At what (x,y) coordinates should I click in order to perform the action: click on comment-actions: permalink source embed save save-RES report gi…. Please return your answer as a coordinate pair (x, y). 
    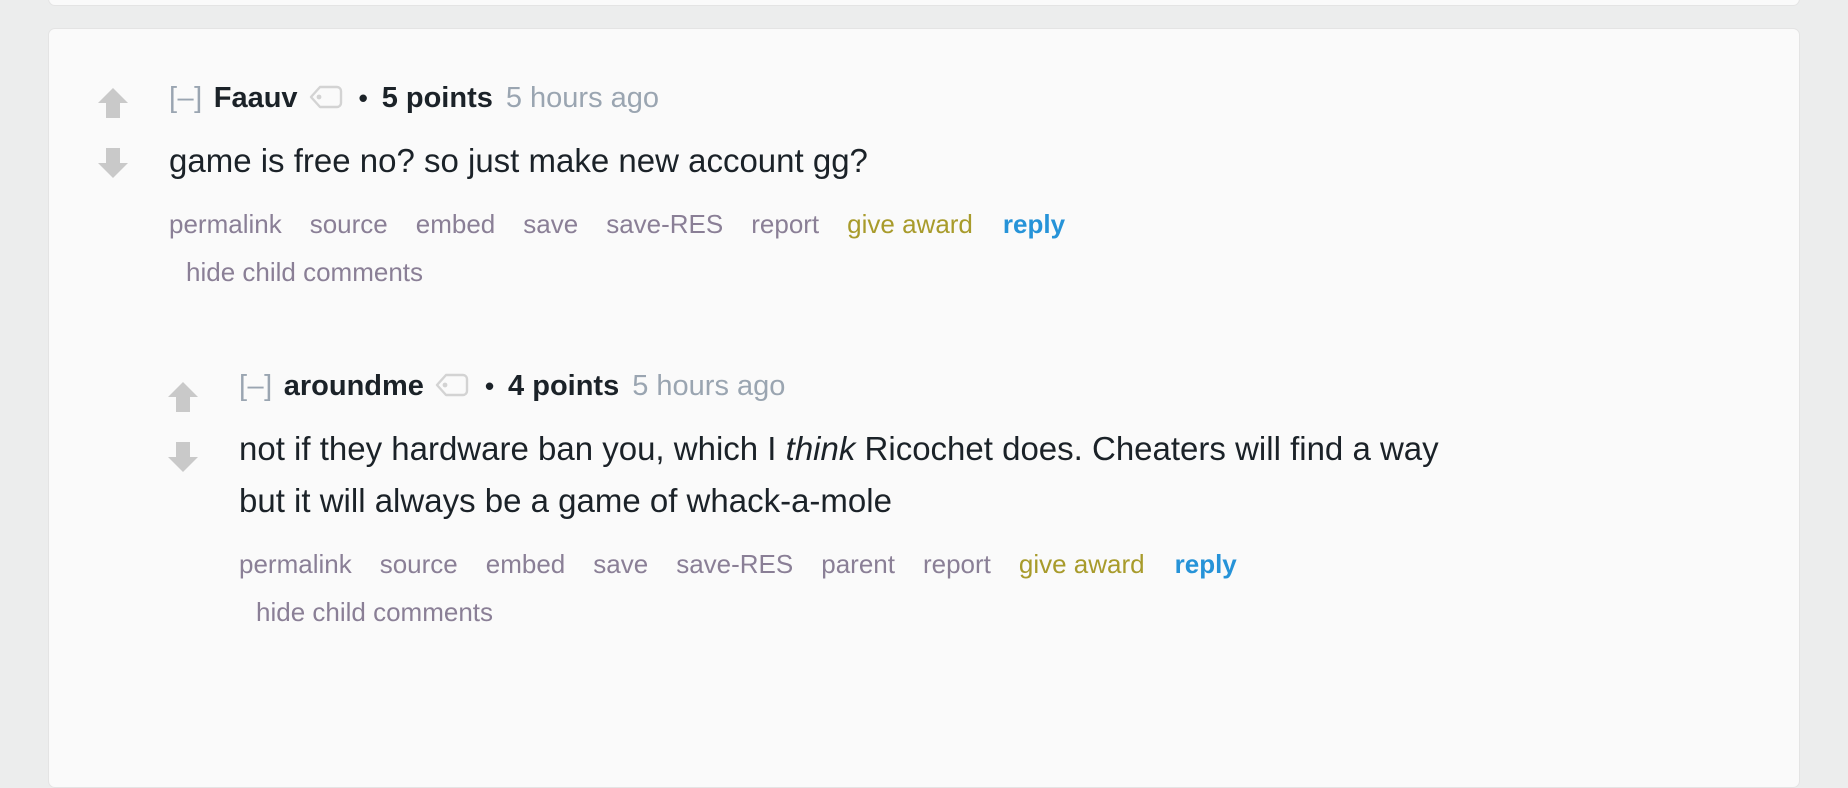
    Looking at the image, I should click on (729, 248).